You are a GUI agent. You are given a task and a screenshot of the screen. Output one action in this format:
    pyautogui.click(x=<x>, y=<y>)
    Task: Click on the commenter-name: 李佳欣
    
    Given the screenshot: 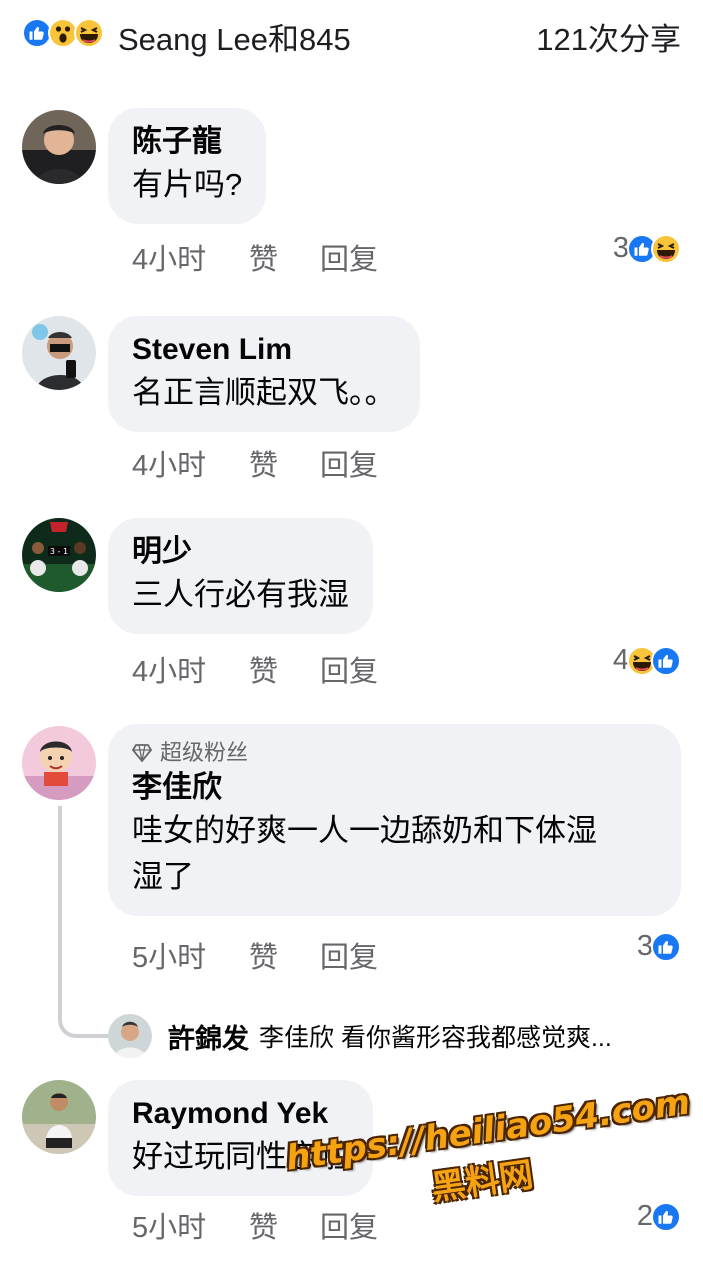 What is the action you would take?
    pyautogui.click(x=394, y=788)
    